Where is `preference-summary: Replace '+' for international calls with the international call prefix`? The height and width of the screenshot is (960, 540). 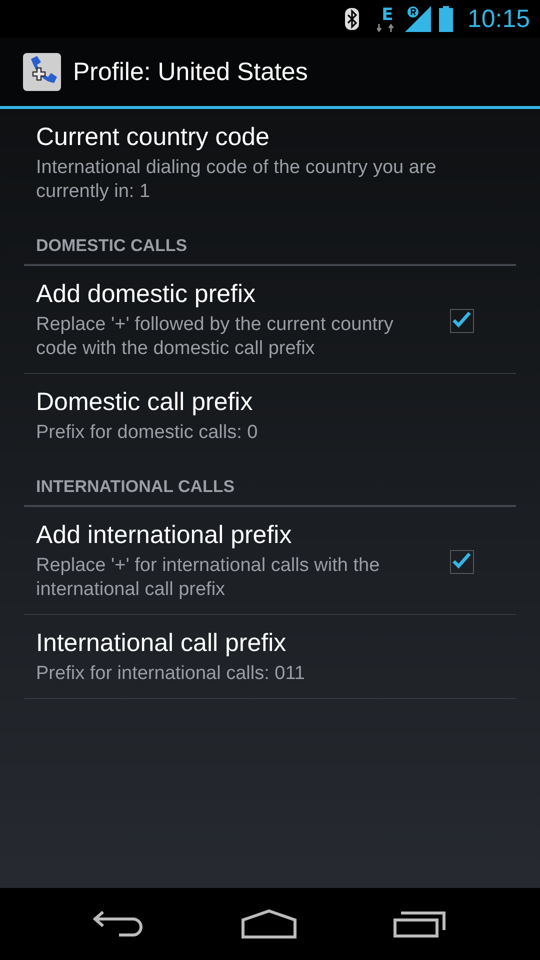
preference-summary: Replace '+' for international calls with the international call prefix is located at coordinates (208, 578).